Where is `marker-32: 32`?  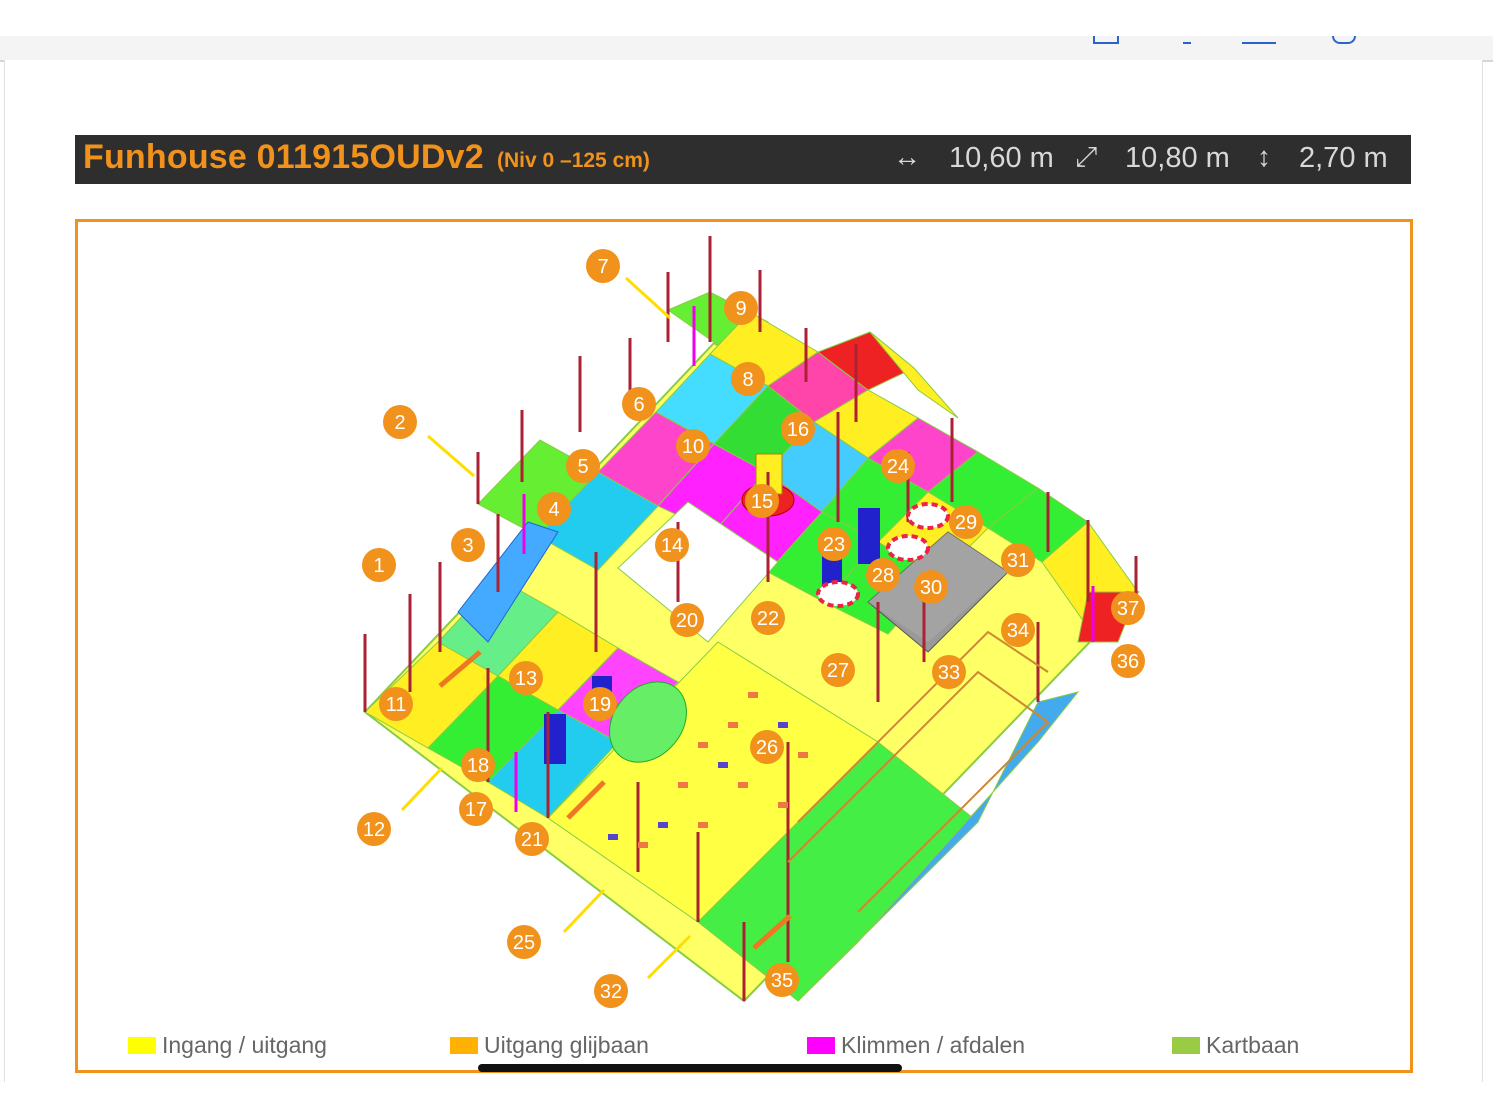 marker-32: 32 is located at coordinates (611, 991).